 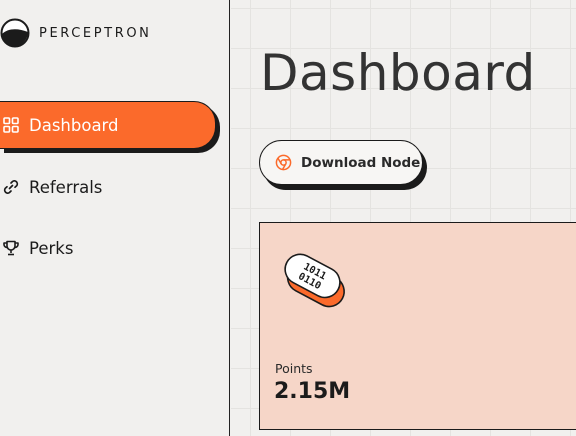 What do you see at coordinates (15, 33) in the screenshot?
I see `perceptron-logo-icon` at bounding box center [15, 33].